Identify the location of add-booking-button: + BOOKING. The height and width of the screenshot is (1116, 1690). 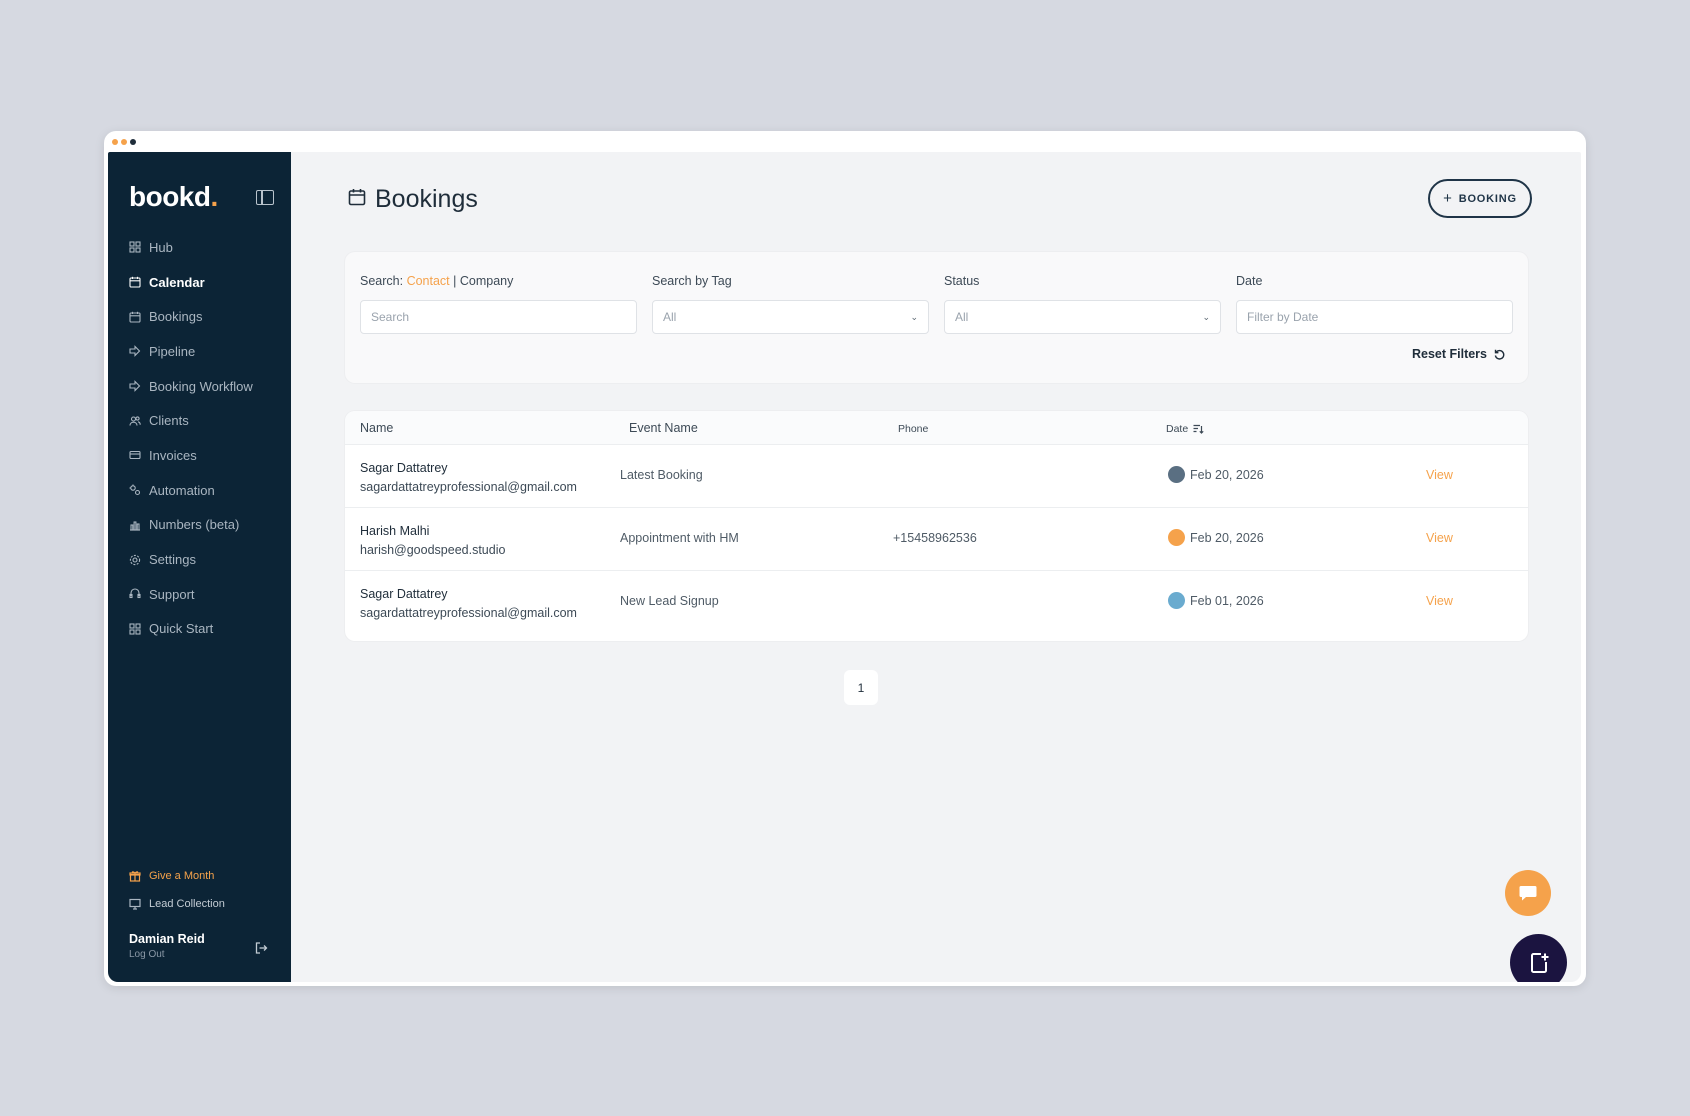
(1480, 198).